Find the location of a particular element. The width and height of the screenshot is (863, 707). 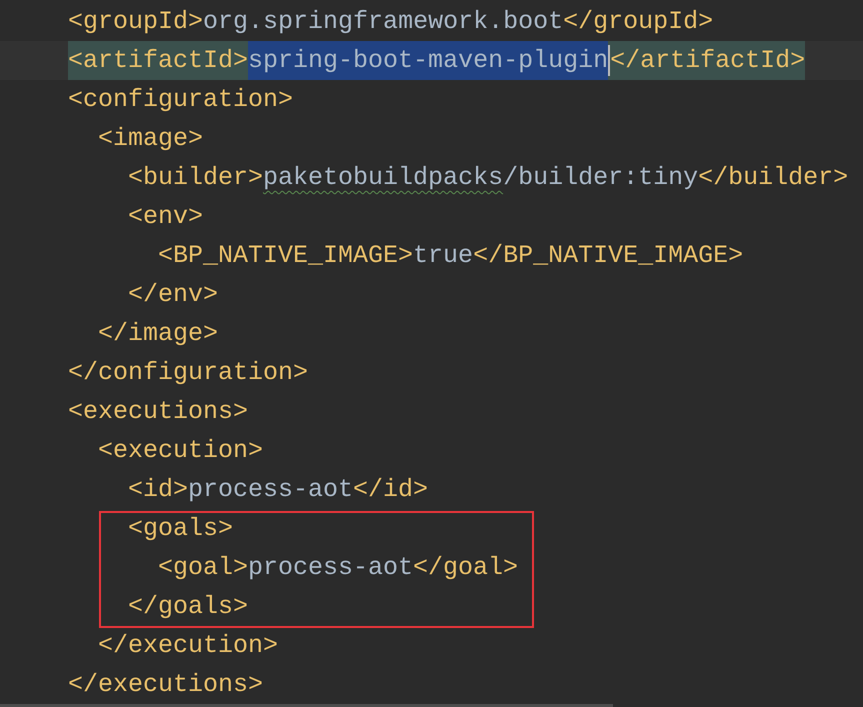

xml-tag: </image> is located at coordinates (158, 333).